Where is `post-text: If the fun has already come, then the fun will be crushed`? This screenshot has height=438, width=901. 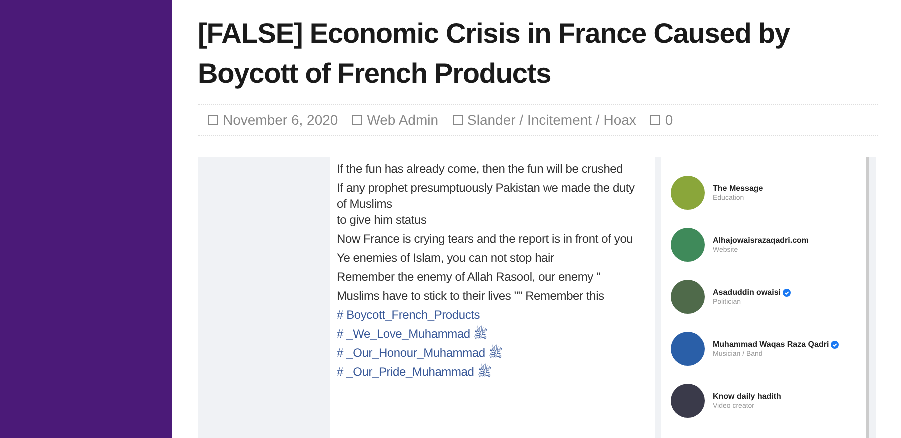 post-text: If the fun has already come, then the fun will be crushed is located at coordinates (480, 169).